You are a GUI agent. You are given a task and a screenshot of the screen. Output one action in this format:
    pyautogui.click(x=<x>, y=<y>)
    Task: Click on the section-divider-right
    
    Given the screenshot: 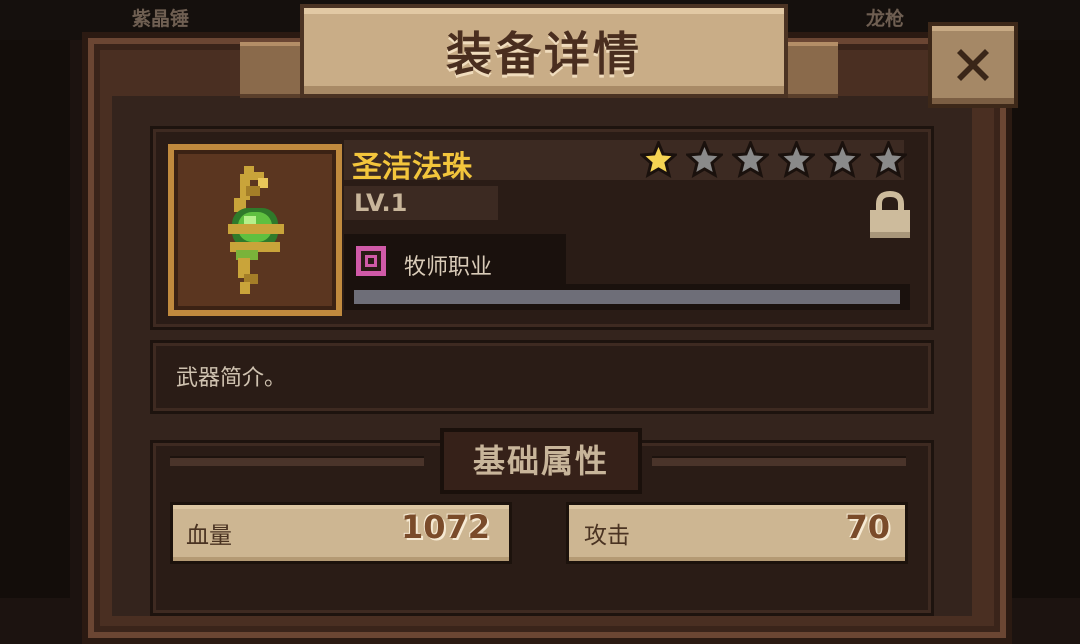 What is the action you would take?
    pyautogui.click(x=779, y=461)
    